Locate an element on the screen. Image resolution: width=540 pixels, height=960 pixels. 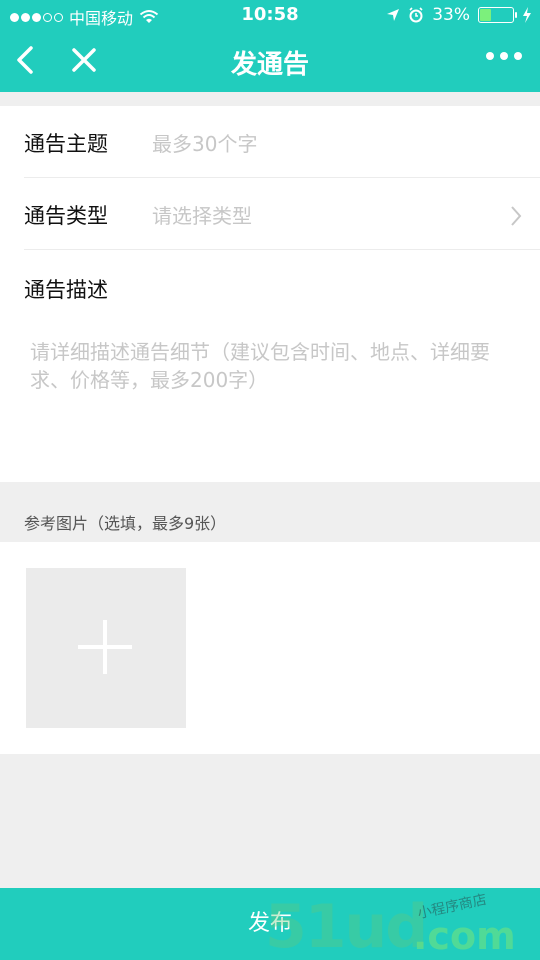
status-bar: 中国移动 10:58 33% is located at coordinates (270, 15).